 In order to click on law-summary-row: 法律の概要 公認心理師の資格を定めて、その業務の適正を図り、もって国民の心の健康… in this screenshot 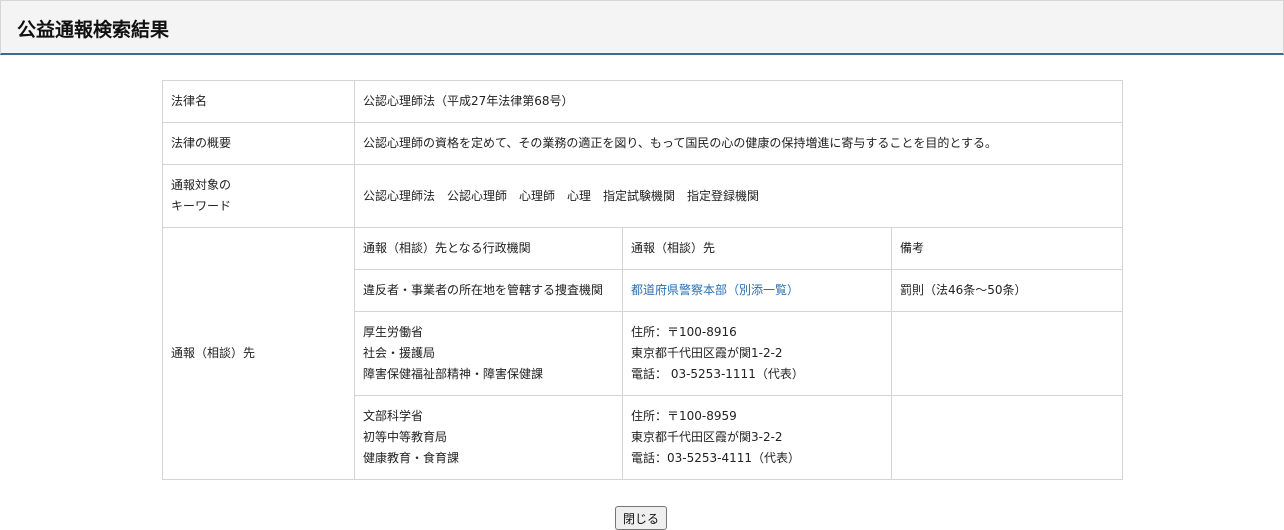, I will do `click(643, 143)`.